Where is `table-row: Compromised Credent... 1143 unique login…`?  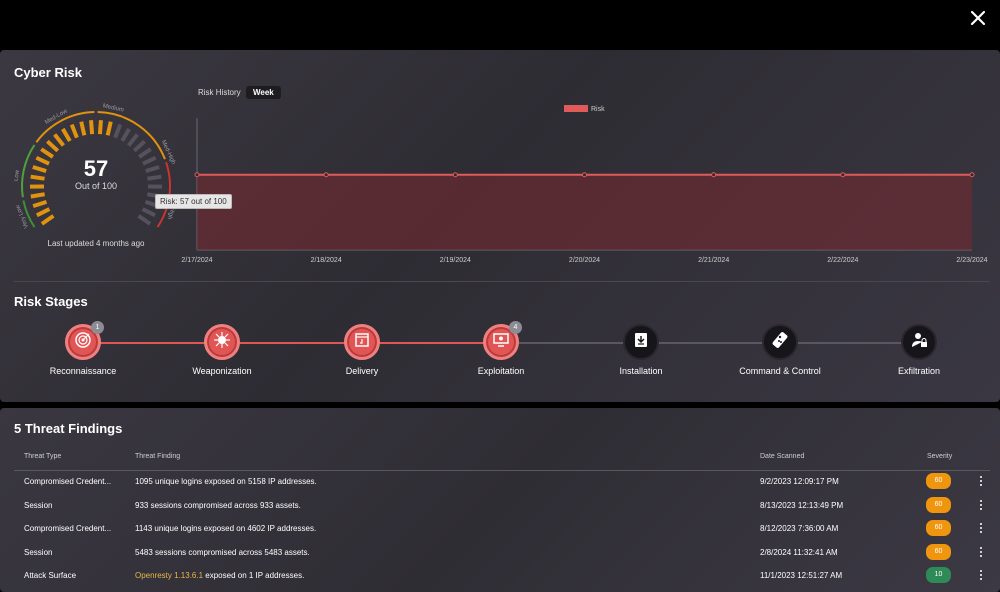 table-row: Compromised Credent... 1143 unique login… is located at coordinates (502, 528).